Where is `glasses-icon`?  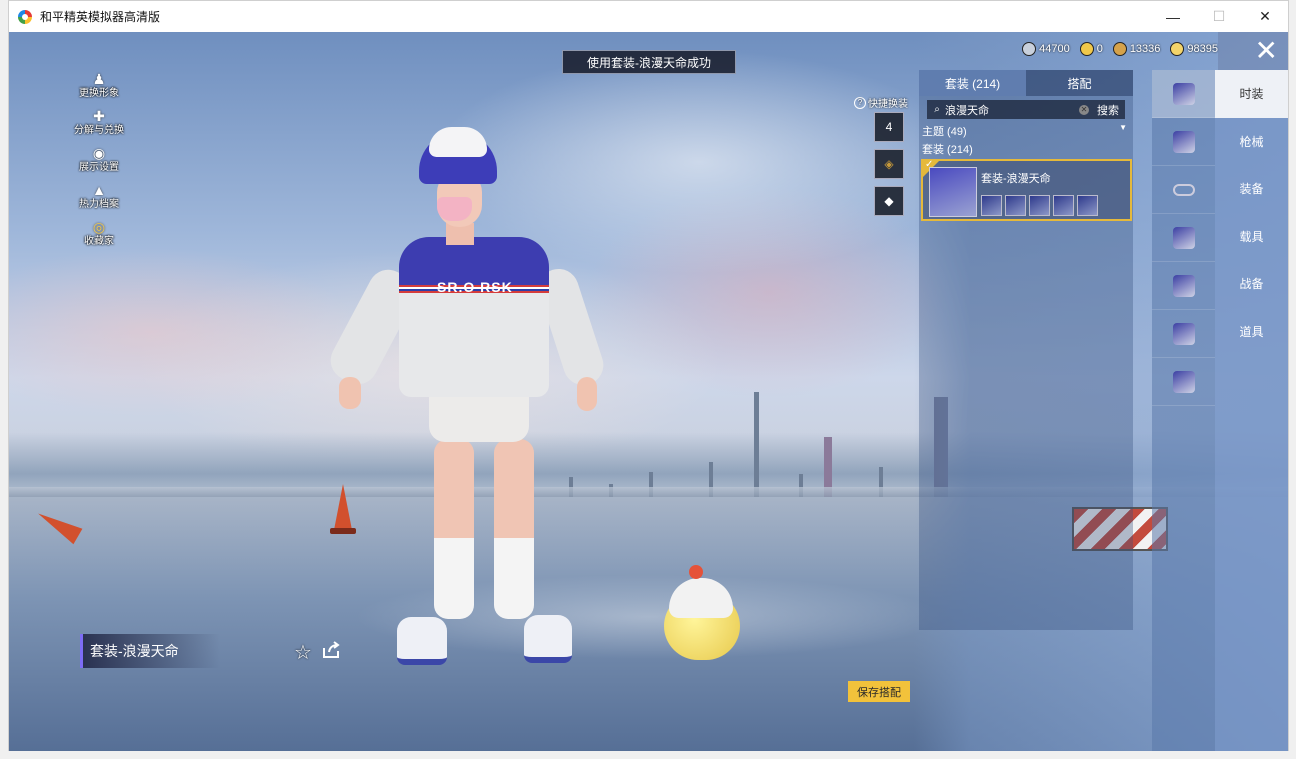 glasses-icon is located at coordinates (1183, 189).